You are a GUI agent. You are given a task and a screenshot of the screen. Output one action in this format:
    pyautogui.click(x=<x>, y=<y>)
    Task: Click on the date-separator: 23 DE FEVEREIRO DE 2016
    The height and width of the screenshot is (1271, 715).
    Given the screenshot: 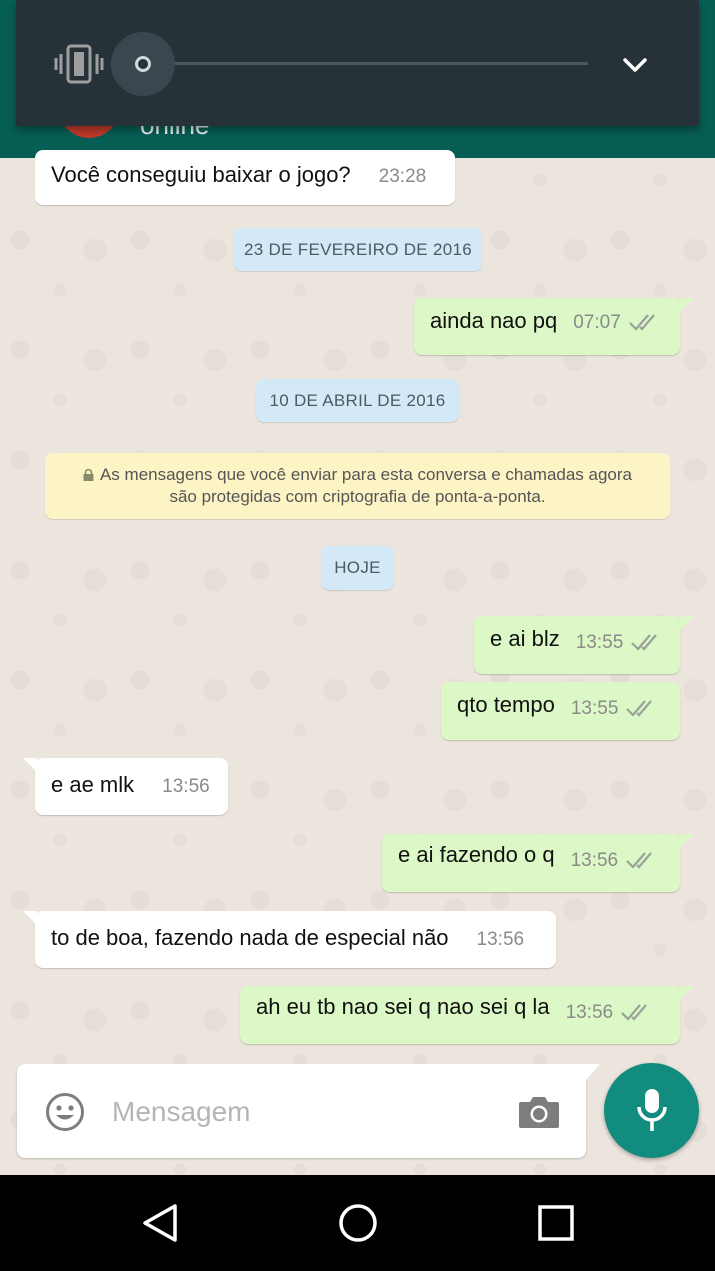 What is the action you would take?
    pyautogui.click(x=358, y=249)
    